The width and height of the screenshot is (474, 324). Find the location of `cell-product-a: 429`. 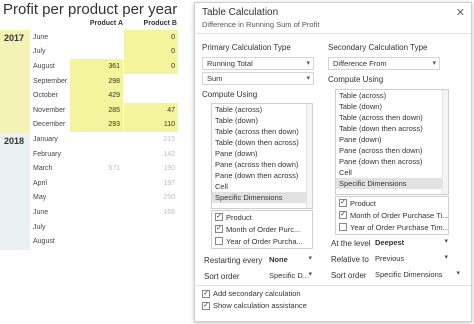

cell-product-a: 429 is located at coordinates (96, 95).